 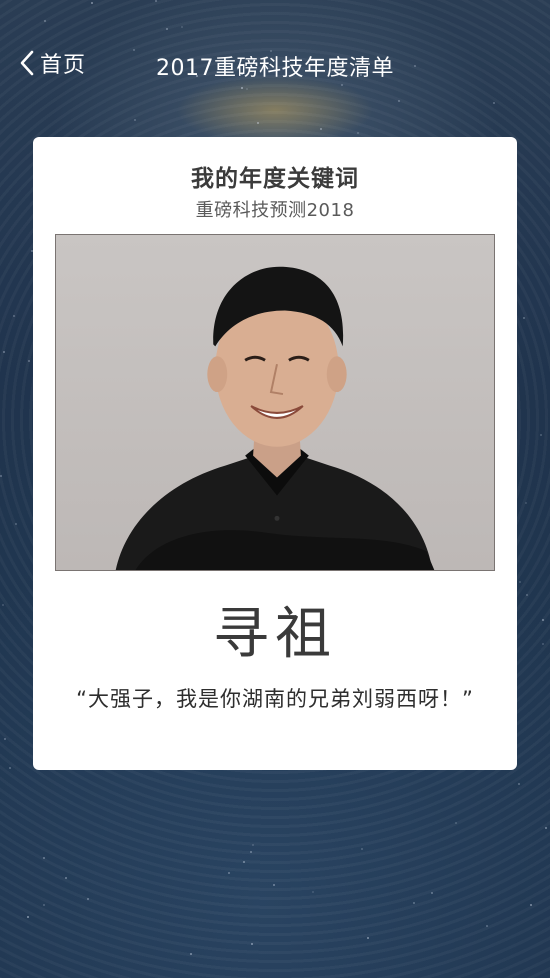 I want to click on annual-keyword: 寻祖, so click(x=275, y=634).